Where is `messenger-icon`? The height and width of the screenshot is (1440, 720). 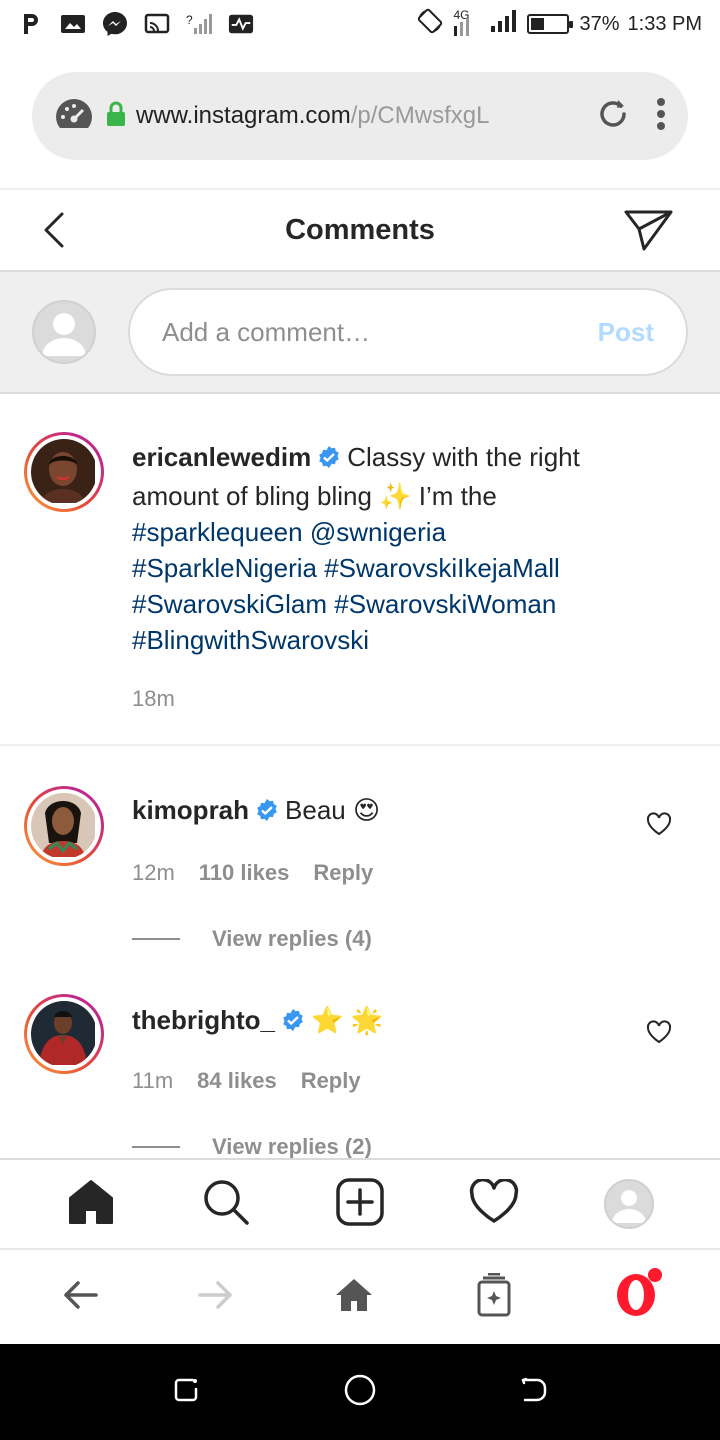
messenger-icon is located at coordinates (115, 24).